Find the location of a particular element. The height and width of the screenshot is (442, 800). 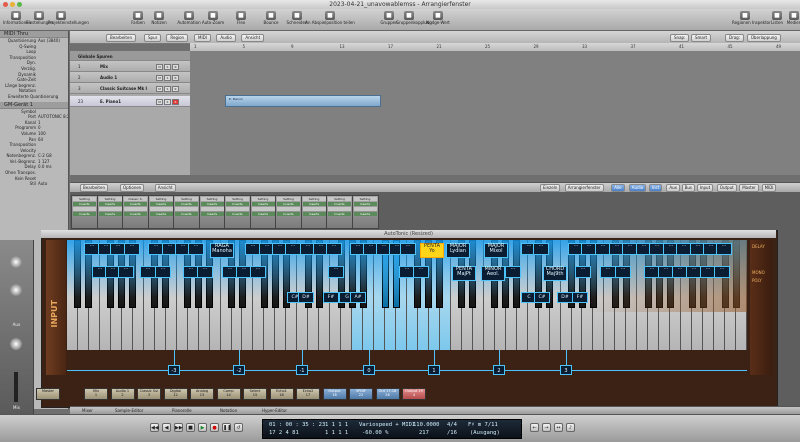

octave-button: 0 is located at coordinates (369, 370).